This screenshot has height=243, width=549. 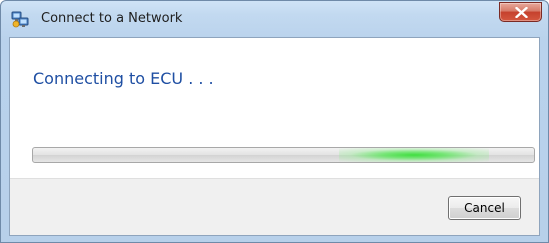 I want to click on progress-marquee-glow, so click(x=413, y=155).